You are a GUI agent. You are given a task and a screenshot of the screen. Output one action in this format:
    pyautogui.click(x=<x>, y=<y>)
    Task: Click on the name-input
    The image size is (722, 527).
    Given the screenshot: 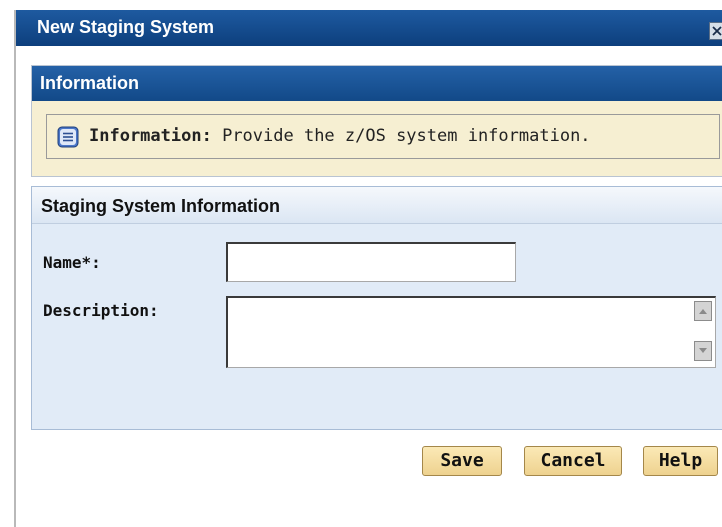 What is the action you would take?
    pyautogui.click(x=371, y=262)
    